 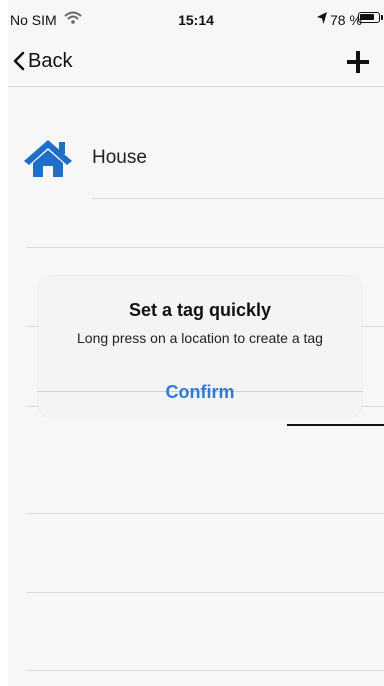 I want to click on navigation-bar: Back, so click(x=196, y=63).